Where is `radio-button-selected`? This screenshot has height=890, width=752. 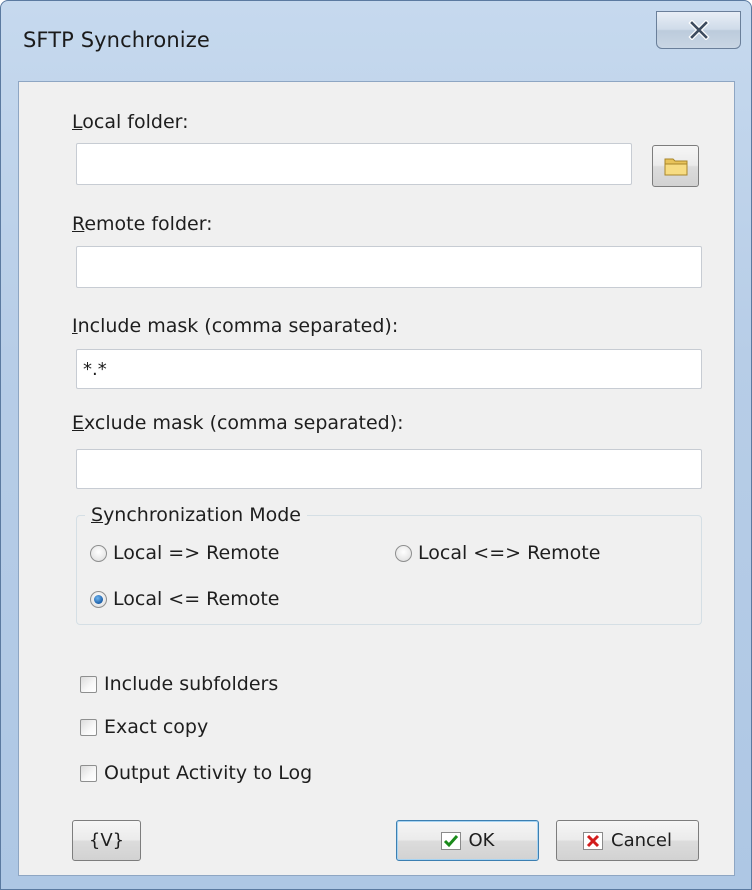
radio-button-selected is located at coordinates (98, 599).